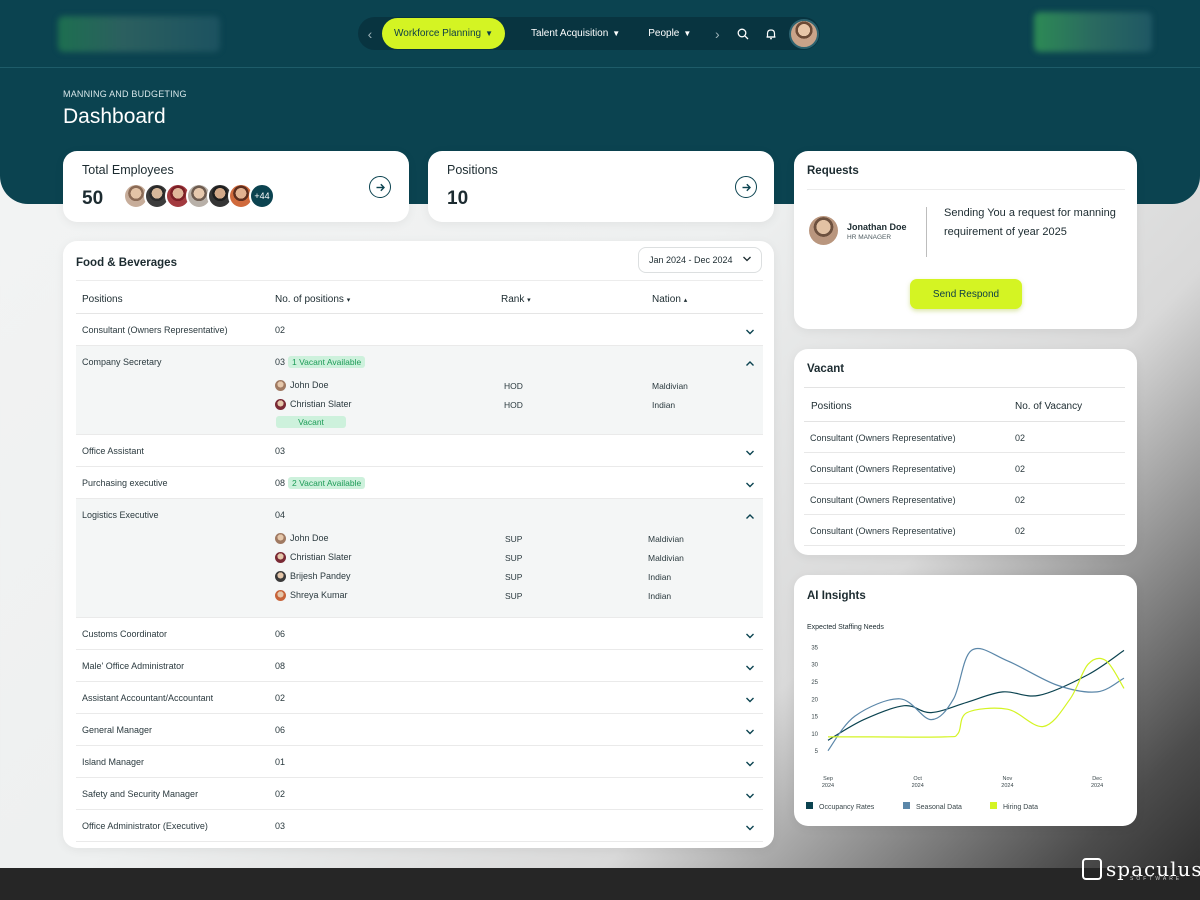 The width and height of the screenshot is (1200, 900). Describe the element at coordinates (939, 807) in the screenshot. I see `legend-label: Seasonal Data` at that location.